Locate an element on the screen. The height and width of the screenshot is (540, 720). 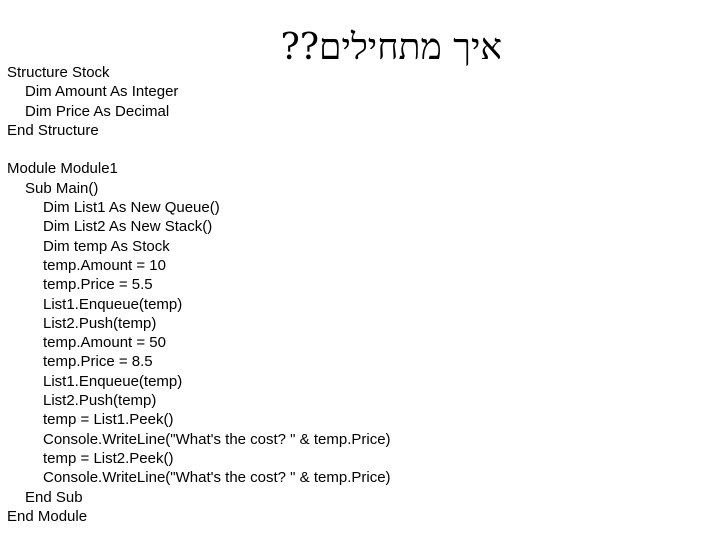
code-line: temp.Price = 5.5 is located at coordinates (98, 285).